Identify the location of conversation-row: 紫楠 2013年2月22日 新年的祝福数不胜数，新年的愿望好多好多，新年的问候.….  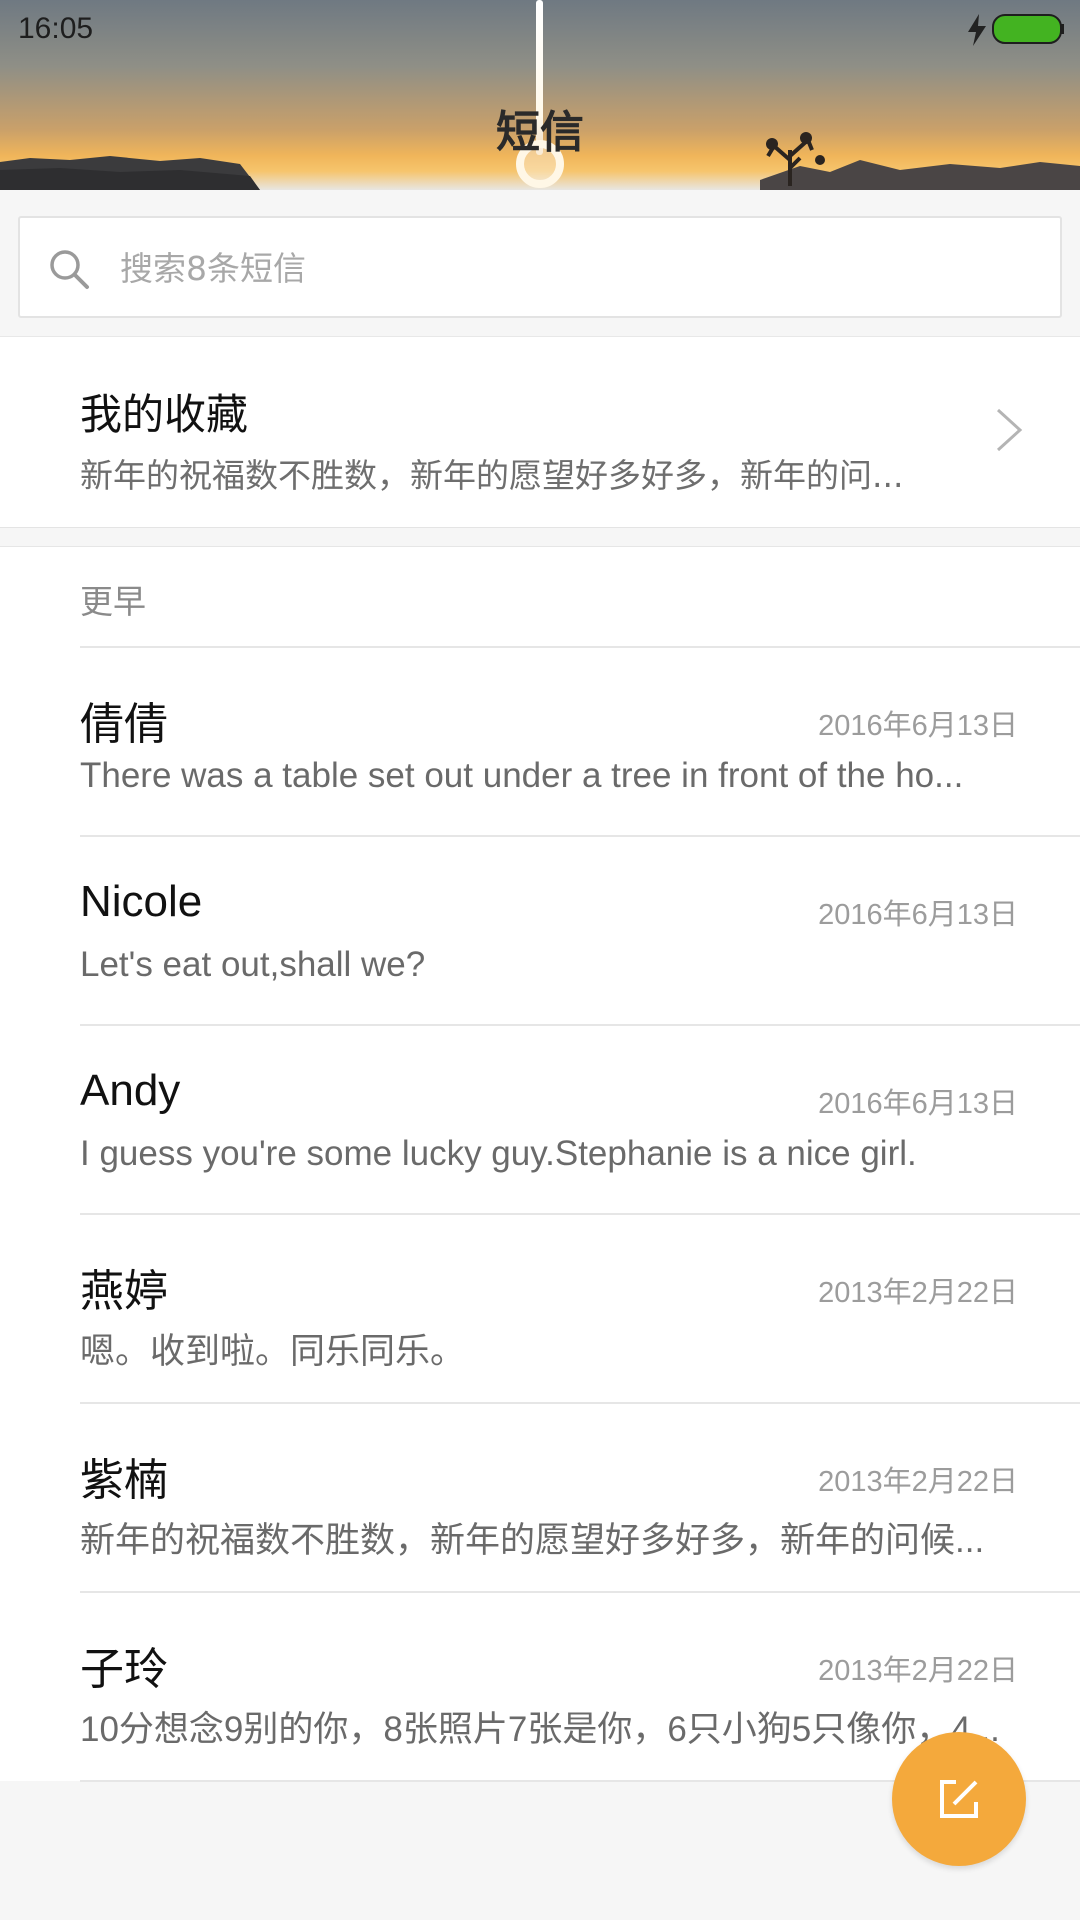
(540, 1498).